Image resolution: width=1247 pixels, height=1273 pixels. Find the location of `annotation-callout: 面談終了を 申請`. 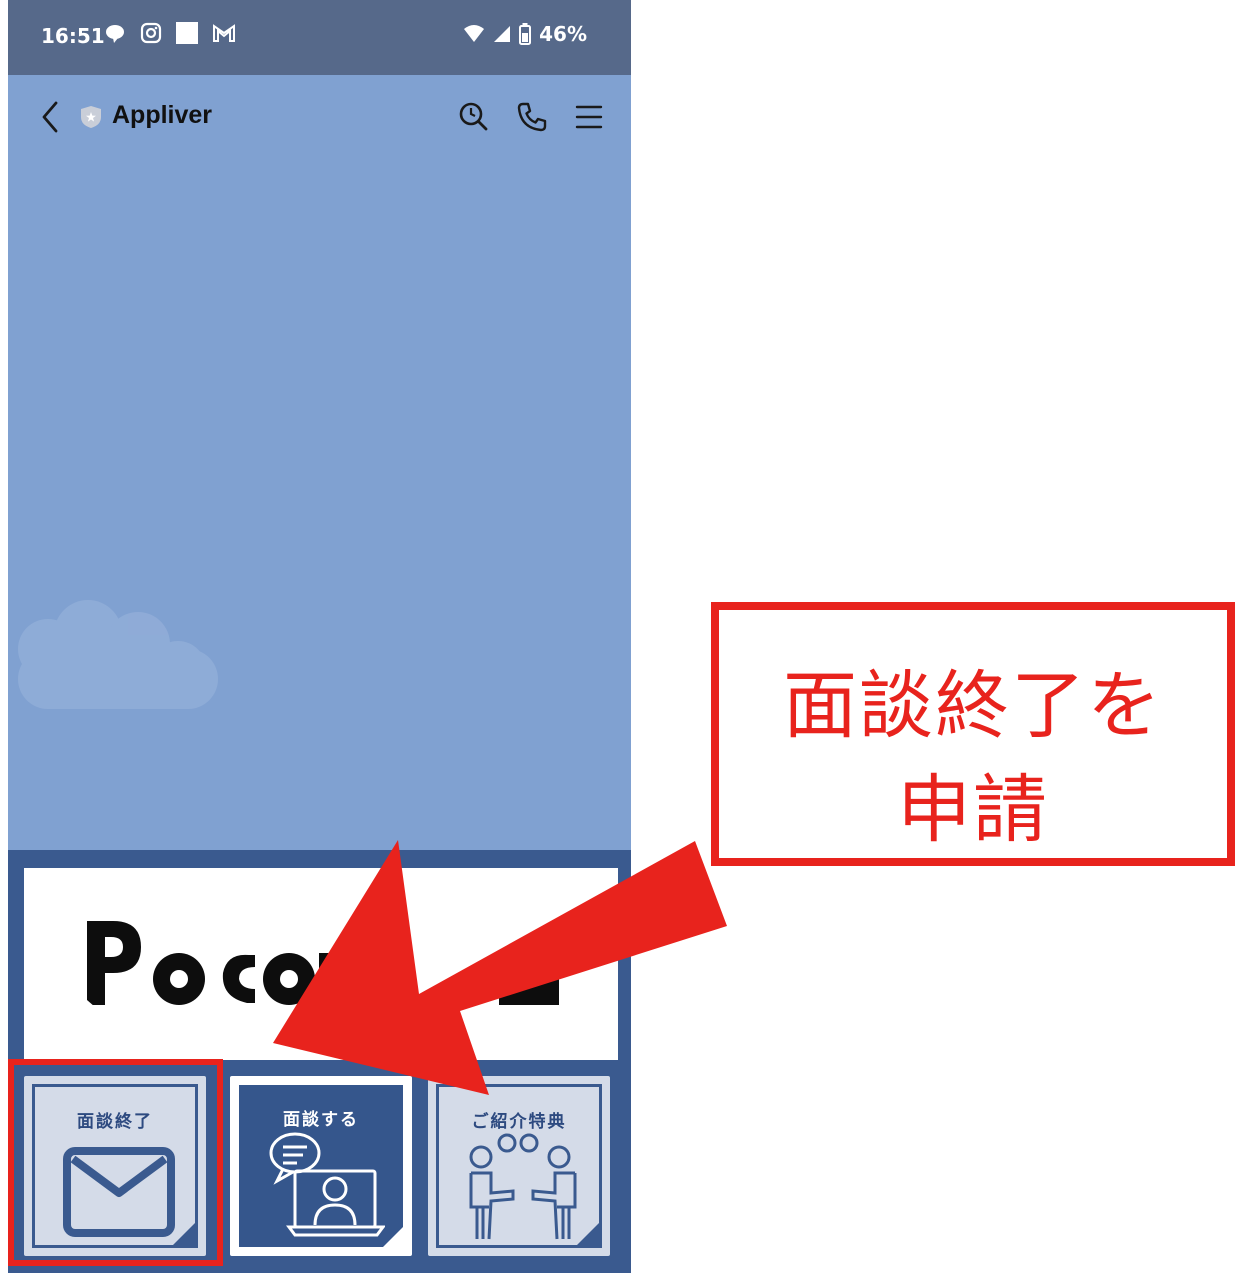

annotation-callout: 面談終了を 申請 is located at coordinates (973, 734).